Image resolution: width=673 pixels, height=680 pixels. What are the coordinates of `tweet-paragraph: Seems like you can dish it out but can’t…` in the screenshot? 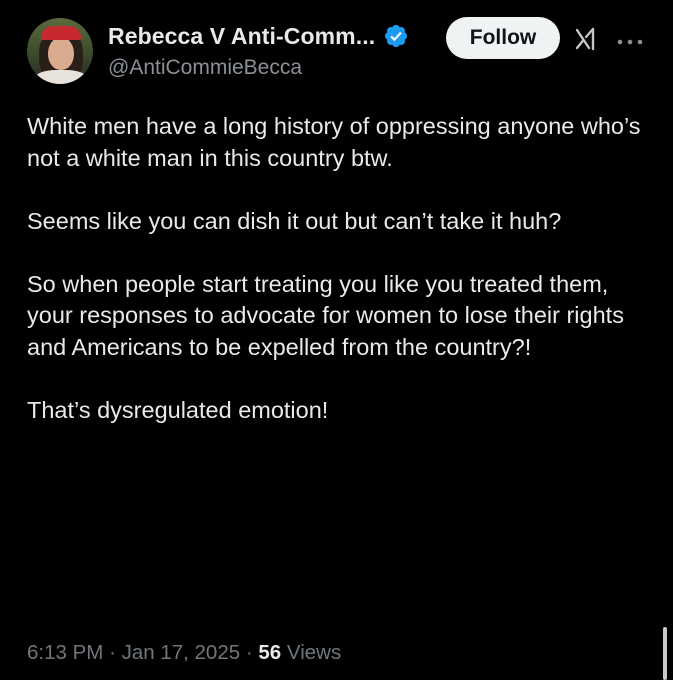 It's located at (294, 220).